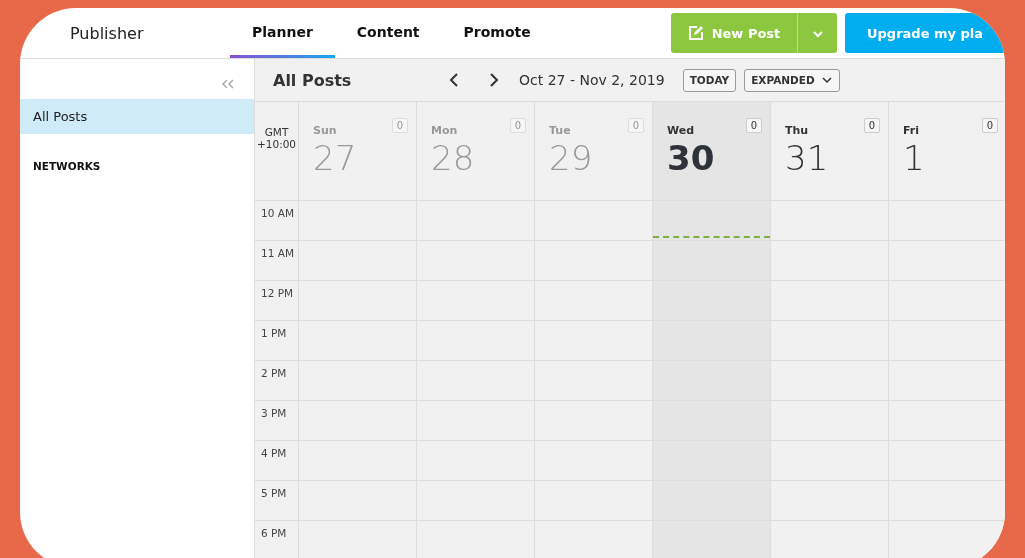  What do you see at coordinates (276, 380) in the screenshot?
I see `hour-label: 2 PM` at bounding box center [276, 380].